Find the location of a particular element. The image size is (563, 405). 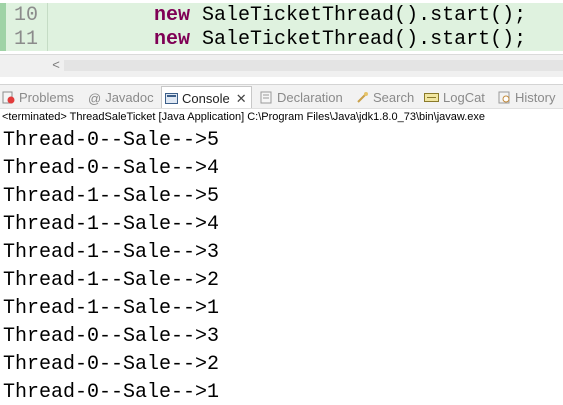

console-line: Thread-1--Sale-->2 is located at coordinates (111, 280).